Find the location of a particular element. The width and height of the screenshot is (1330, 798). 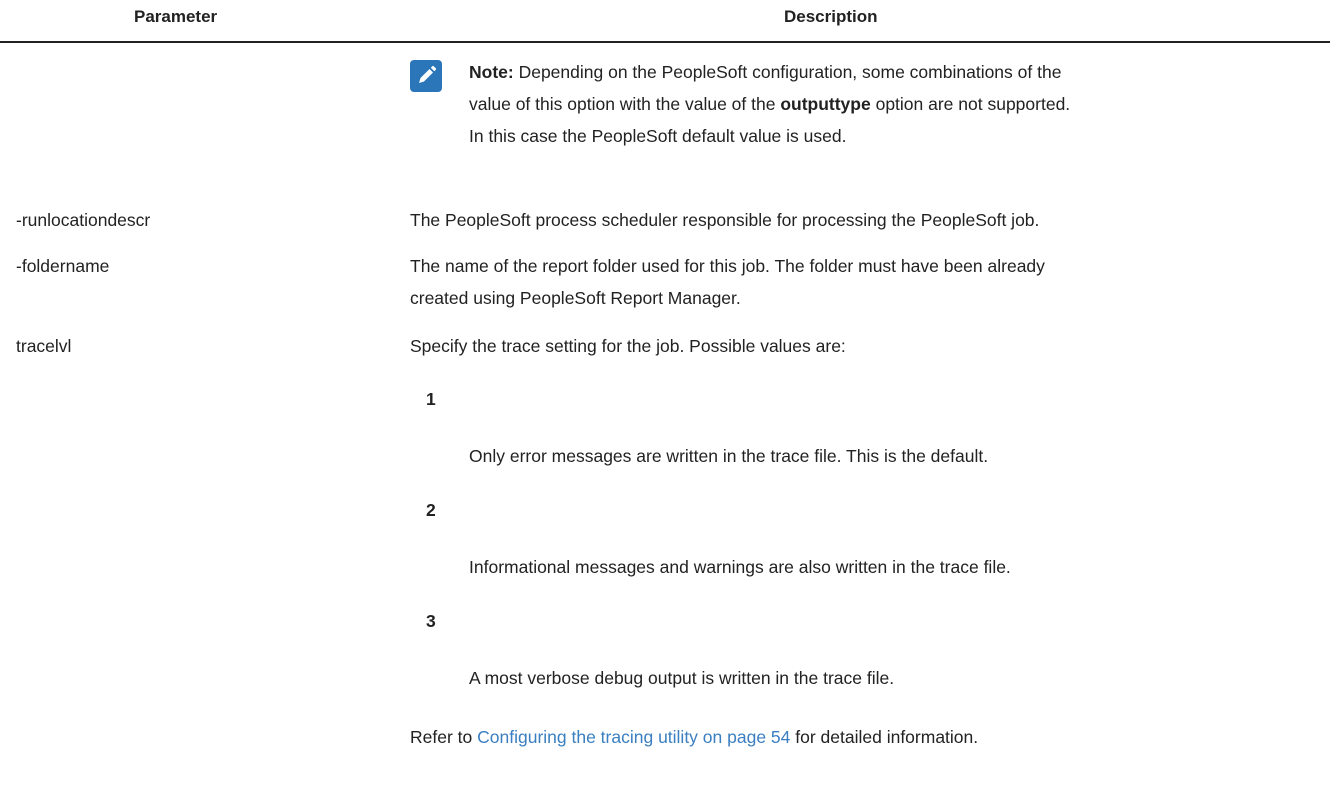

param-tracelvl: tracelvl is located at coordinates (44, 346).